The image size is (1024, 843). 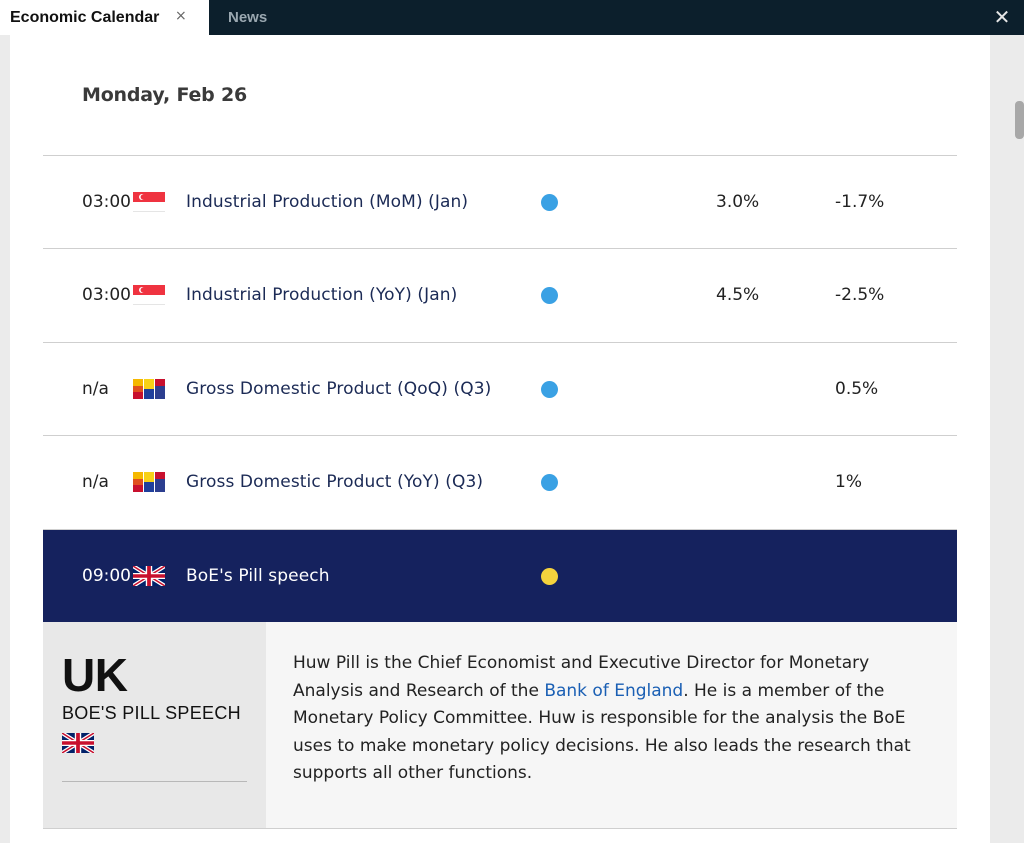 What do you see at coordinates (95, 675) in the screenshot?
I see `detail-country: UK` at bounding box center [95, 675].